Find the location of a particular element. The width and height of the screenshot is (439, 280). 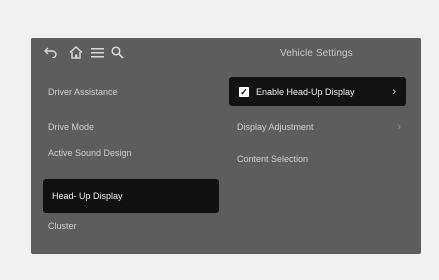

menu-item-label: Driver Assistance is located at coordinates (83, 92).